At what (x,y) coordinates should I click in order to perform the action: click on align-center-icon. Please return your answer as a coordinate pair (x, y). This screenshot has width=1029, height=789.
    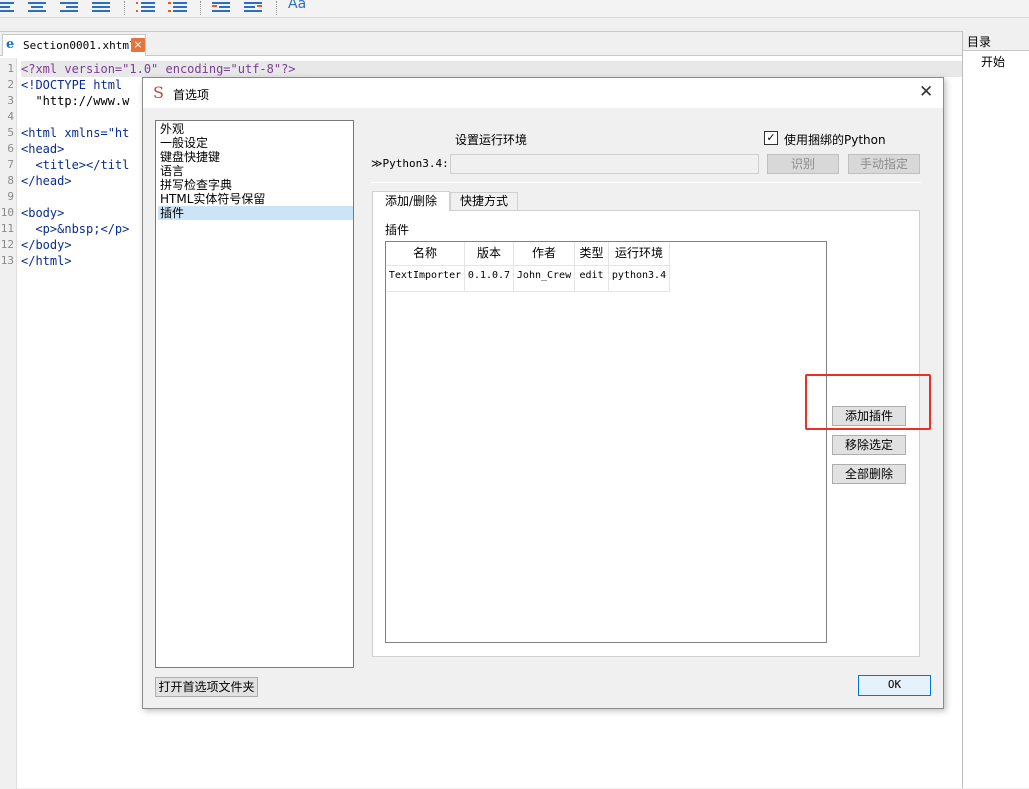
    Looking at the image, I should click on (38, 7).